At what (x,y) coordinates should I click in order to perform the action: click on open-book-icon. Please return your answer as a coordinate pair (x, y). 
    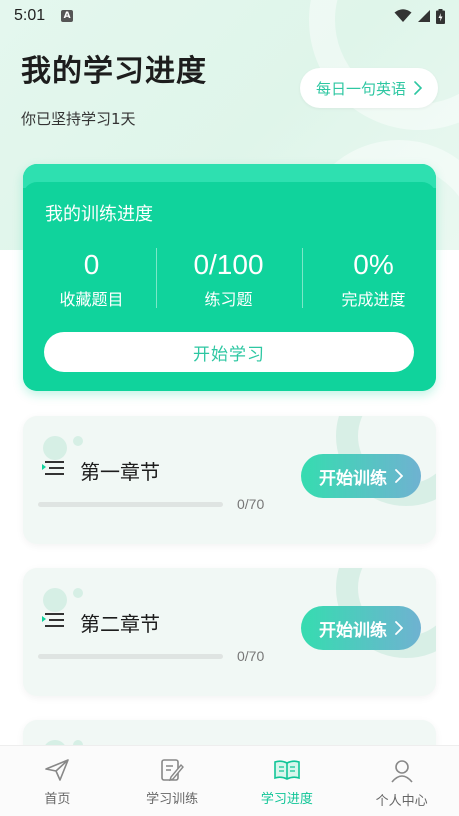
    Looking at the image, I should click on (287, 770).